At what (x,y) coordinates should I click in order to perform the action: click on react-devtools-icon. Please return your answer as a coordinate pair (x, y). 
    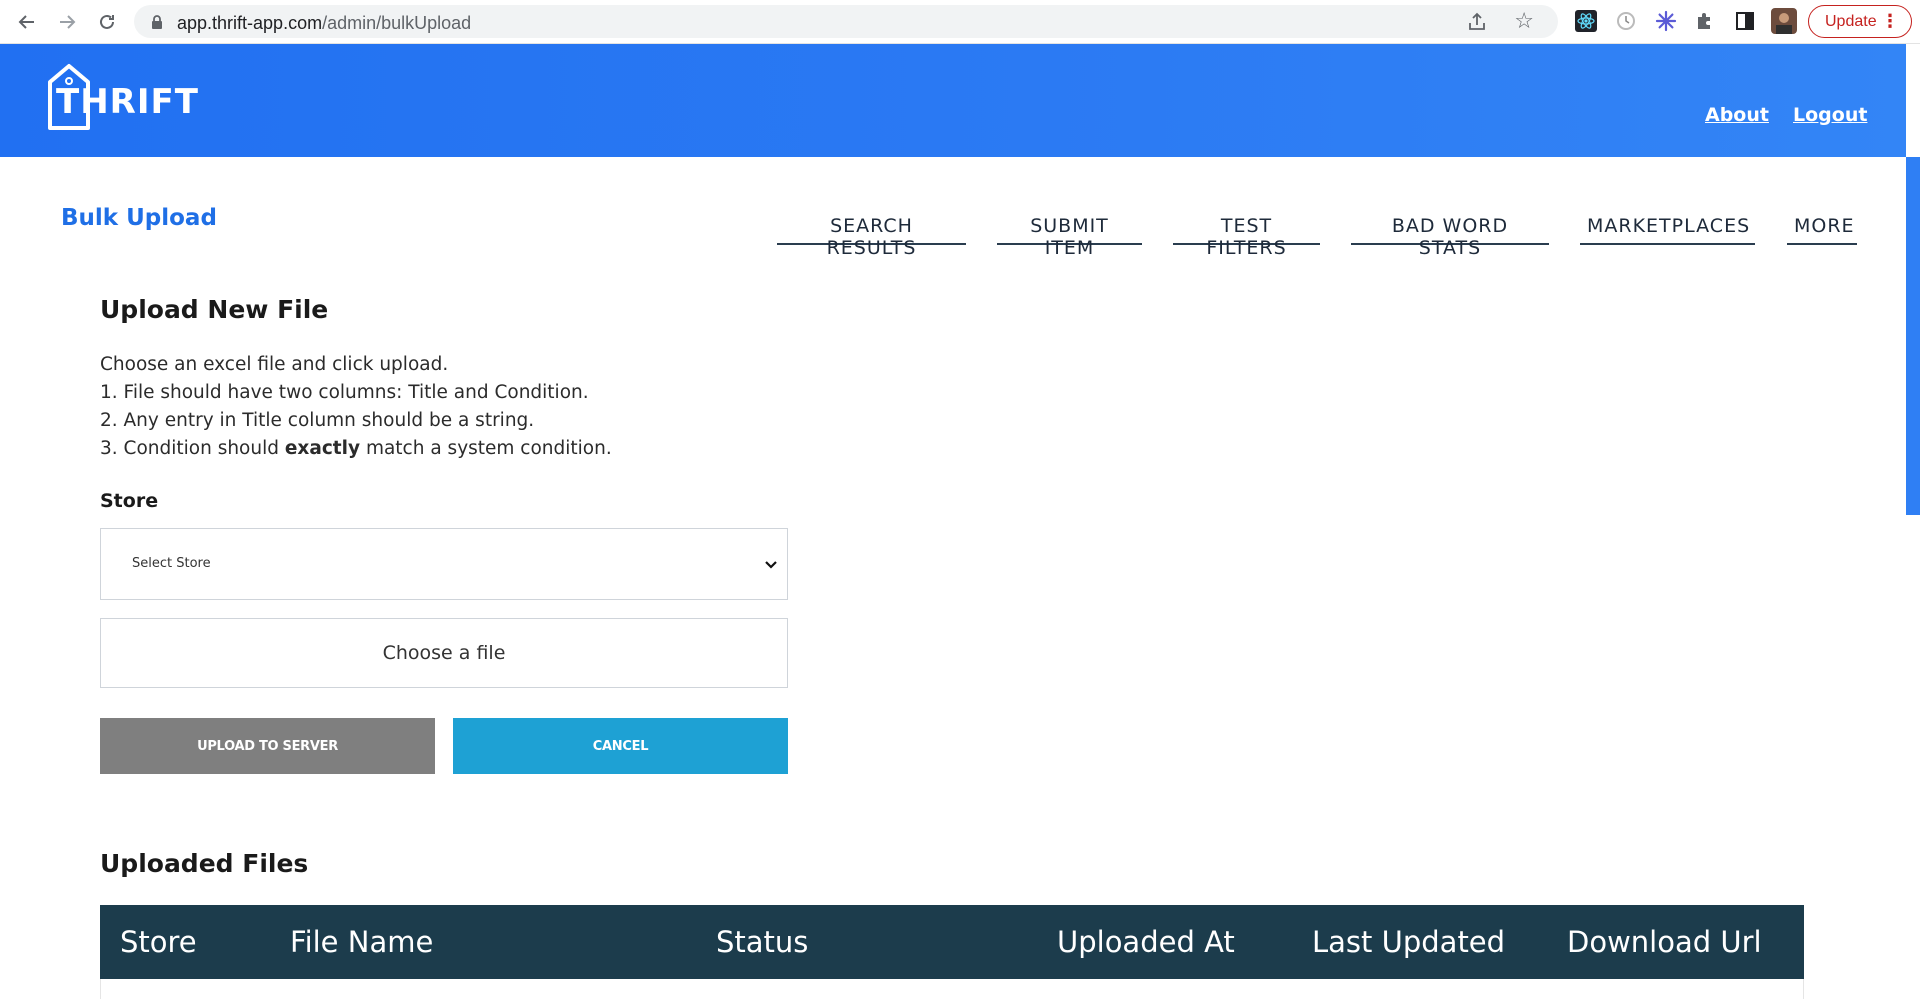
    Looking at the image, I should click on (1586, 21).